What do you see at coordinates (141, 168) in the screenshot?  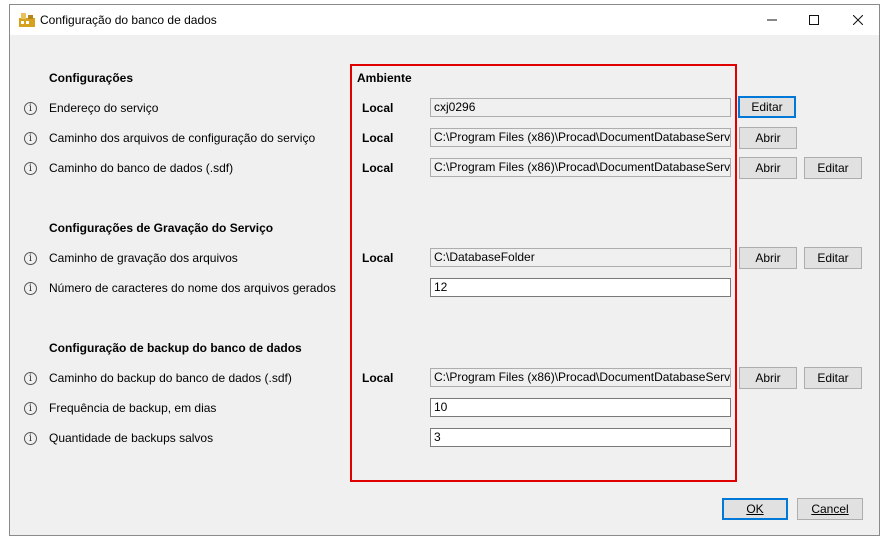 I see `row-label-db-path: Caminho do banco de dados (.sdf)` at bounding box center [141, 168].